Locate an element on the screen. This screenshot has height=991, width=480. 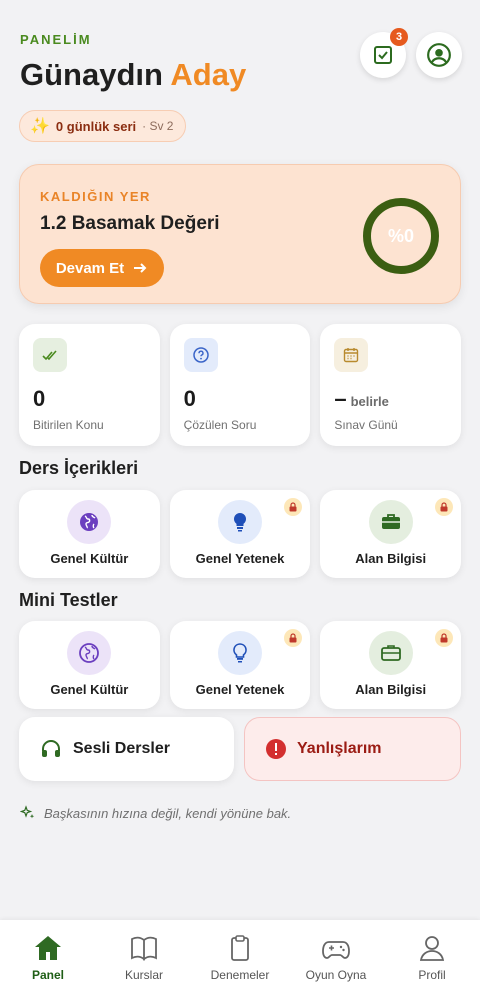
tab-label: Profil is located at coordinates (432, 975).